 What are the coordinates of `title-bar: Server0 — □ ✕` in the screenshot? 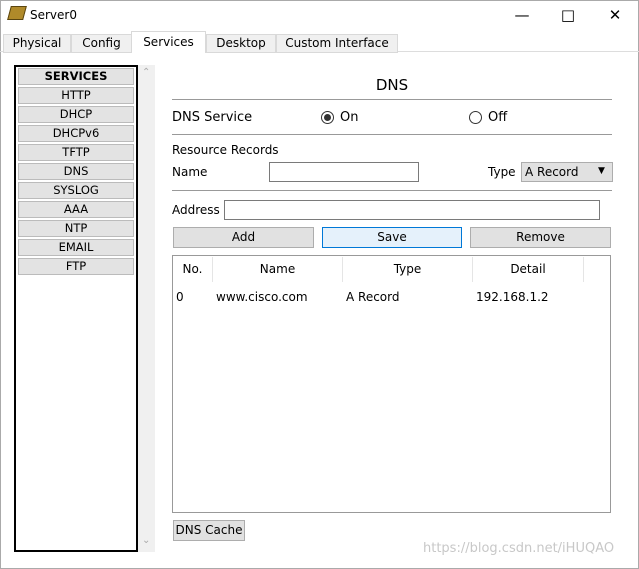 It's located at (319, 15).